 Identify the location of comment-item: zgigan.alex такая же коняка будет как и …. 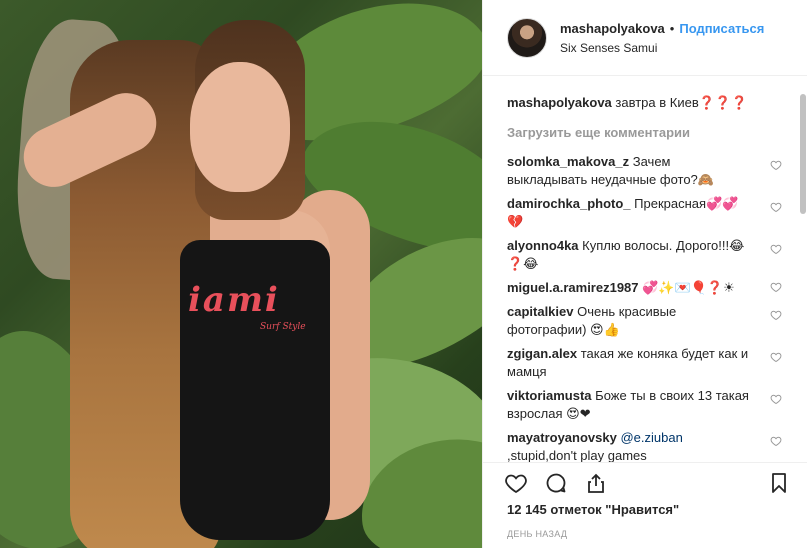
(645, 363).